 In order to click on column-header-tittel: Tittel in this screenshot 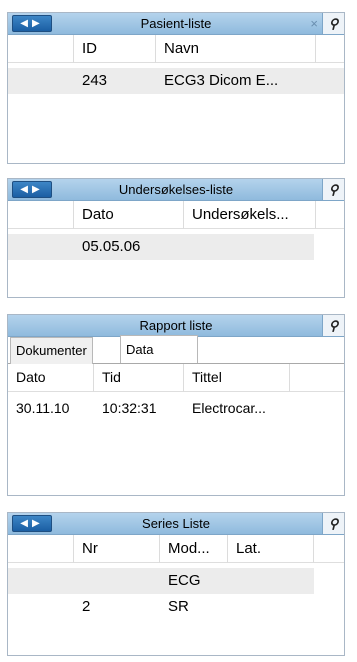, I will do `click(237, 378)`.